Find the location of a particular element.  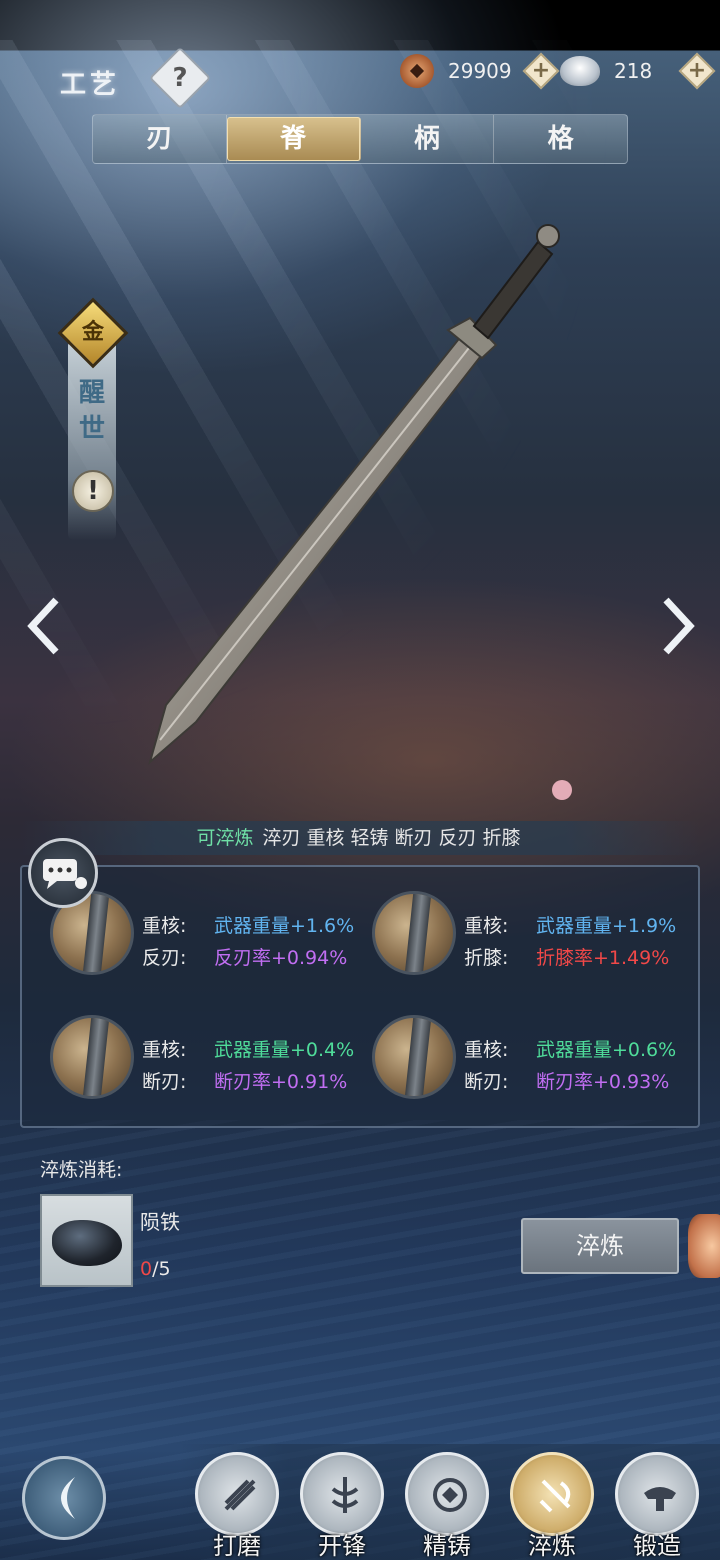

bottom-nav: 打磨 开锋 精铸 淬炼 锻造 is located at coordinates (450, 1502).